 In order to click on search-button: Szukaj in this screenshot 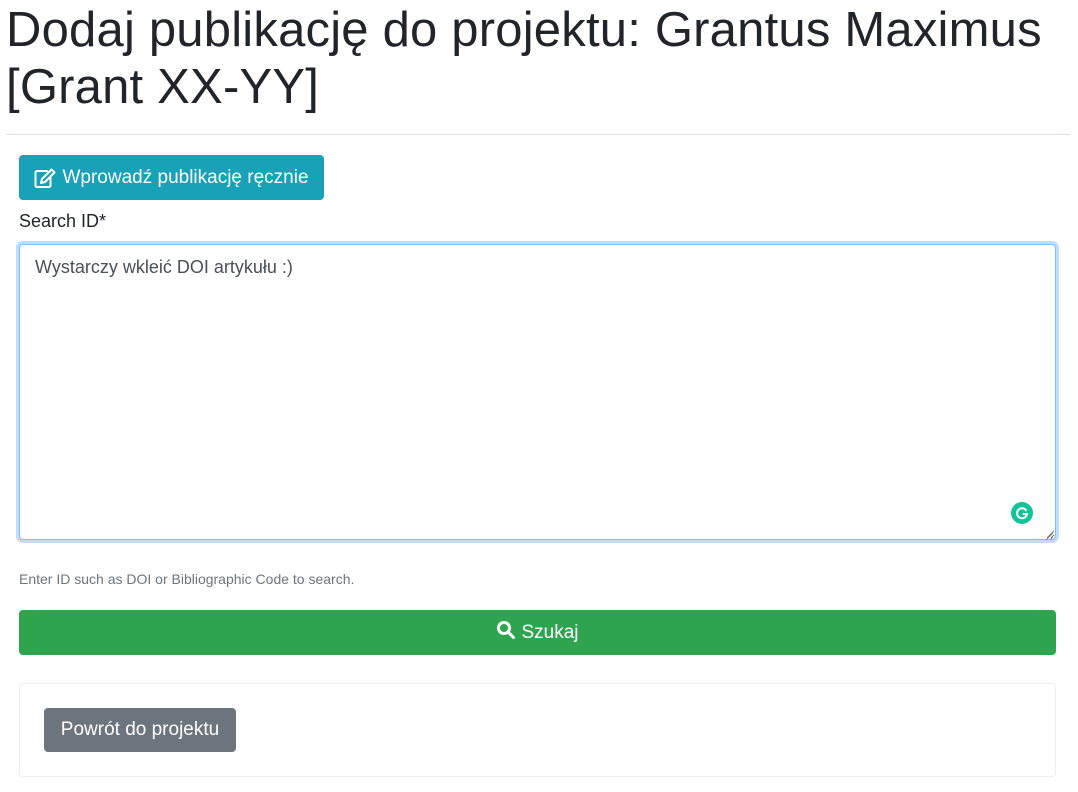, I will do `click(537, 632)`.